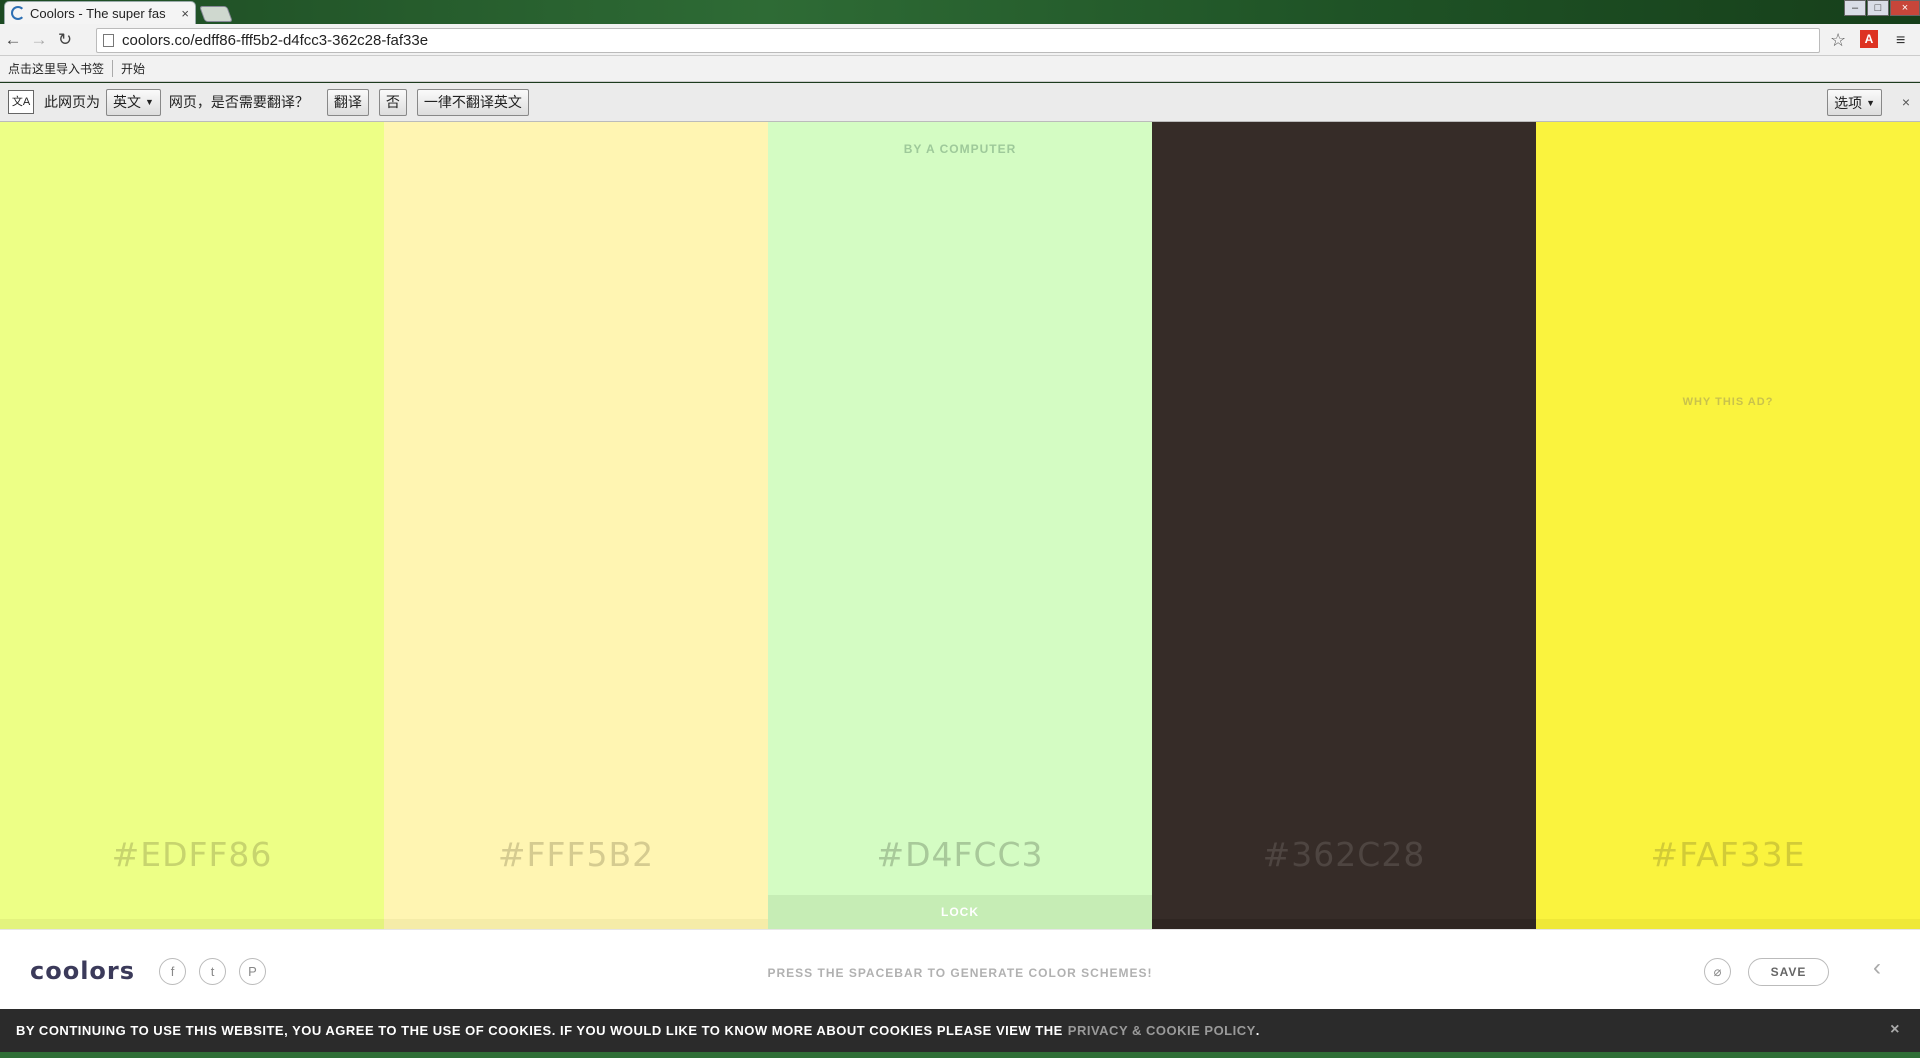 This screenshot has height=1058, width=1920. I want to click on bookmarks-bar: 点击这里导入书签 开始, so click(960, 69).